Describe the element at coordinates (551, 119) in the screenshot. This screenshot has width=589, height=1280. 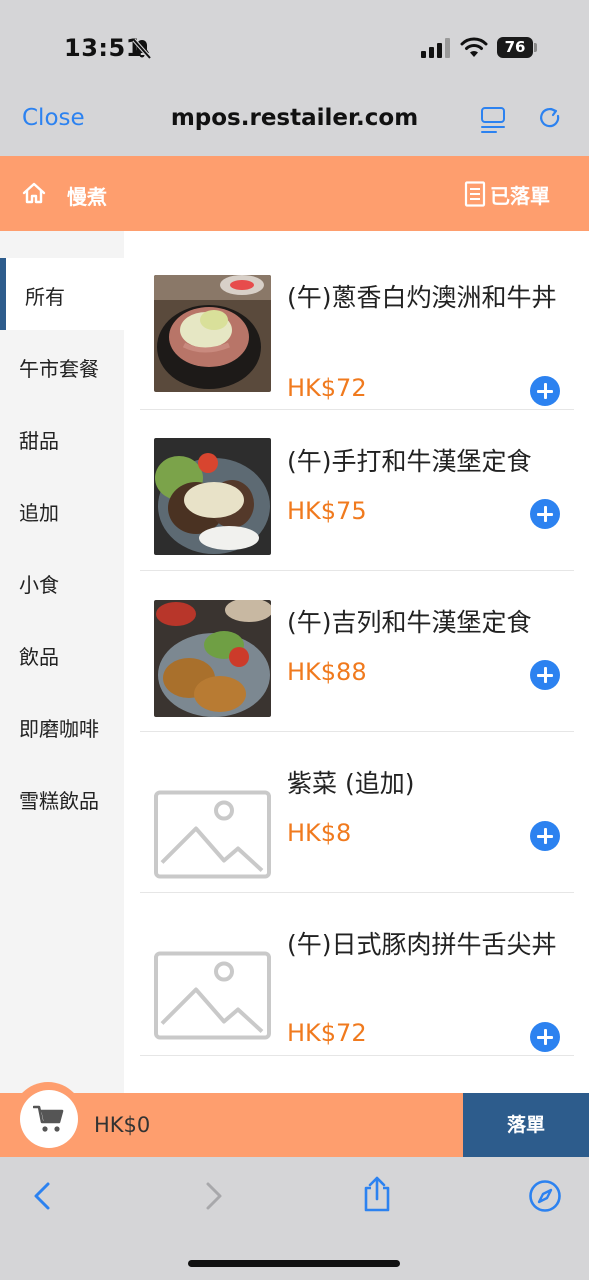
I see `reload-icon` at that location.